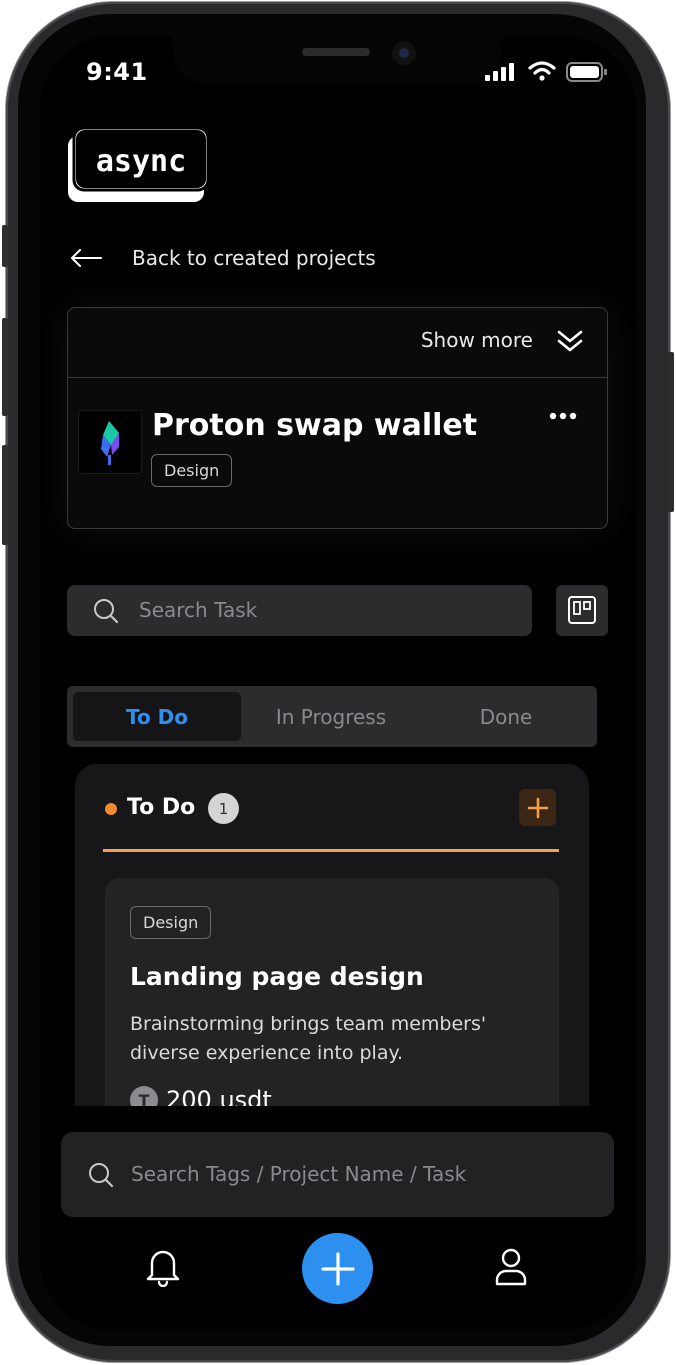 The width and height of the screenshot is (676, 1365). Describe the element at coordinates (5, 367) in the screenshot. I see `volume-up-button` at that location.